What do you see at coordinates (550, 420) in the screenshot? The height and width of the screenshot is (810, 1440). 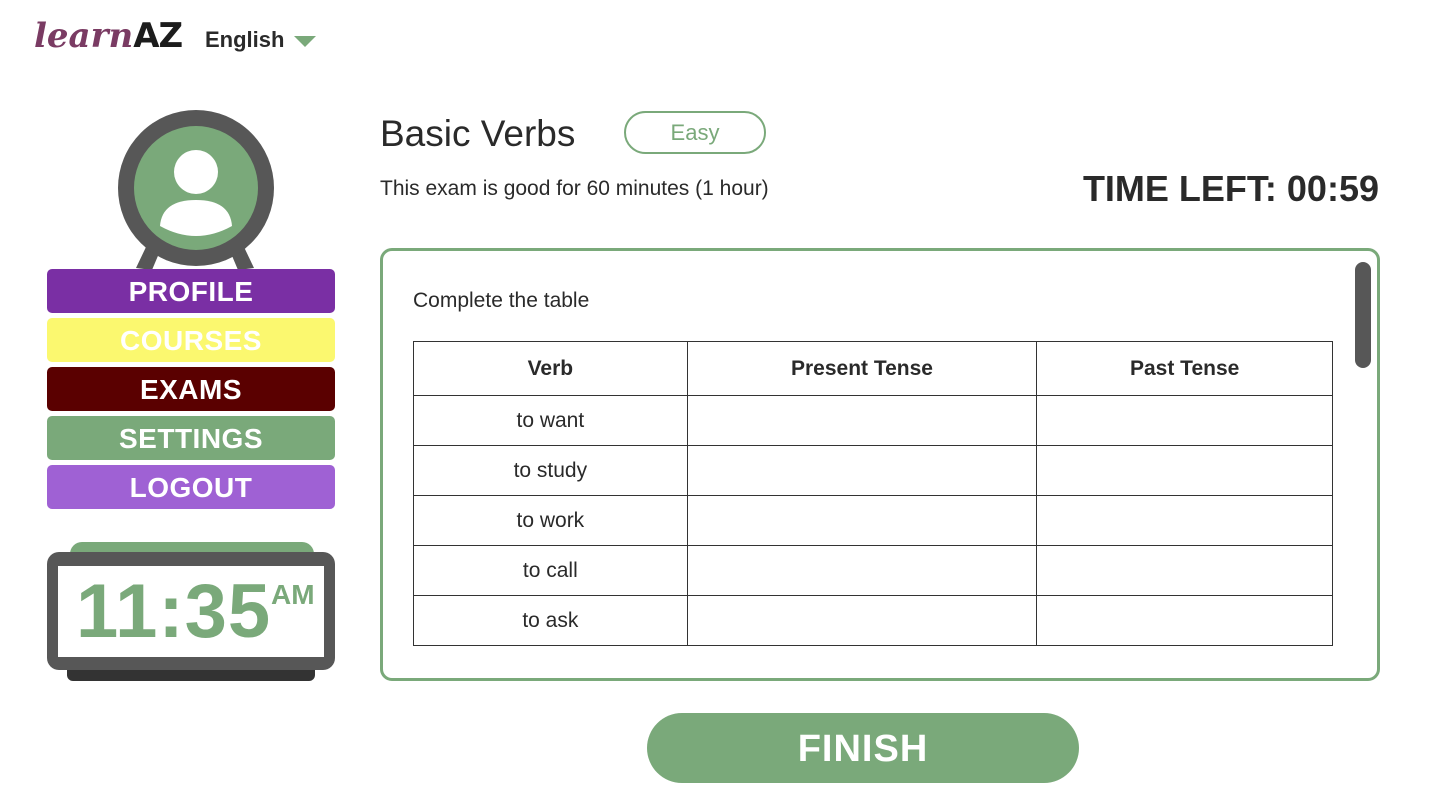 I see `verb-cell: to want` at bounding box center [550, 420].